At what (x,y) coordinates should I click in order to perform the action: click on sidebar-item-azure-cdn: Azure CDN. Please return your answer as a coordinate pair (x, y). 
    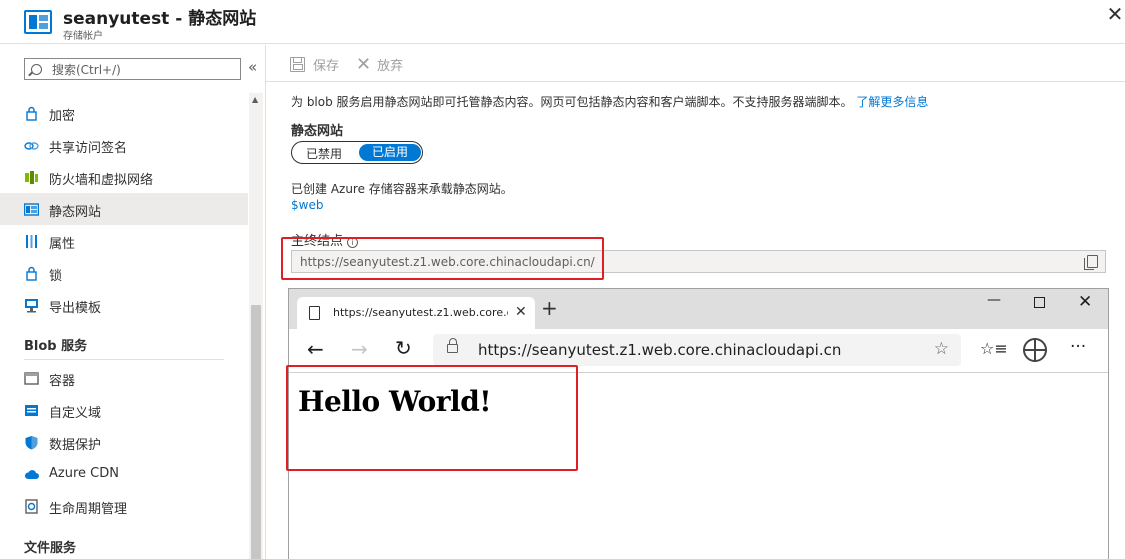
    Looking at the image, I should click on (124, 474).